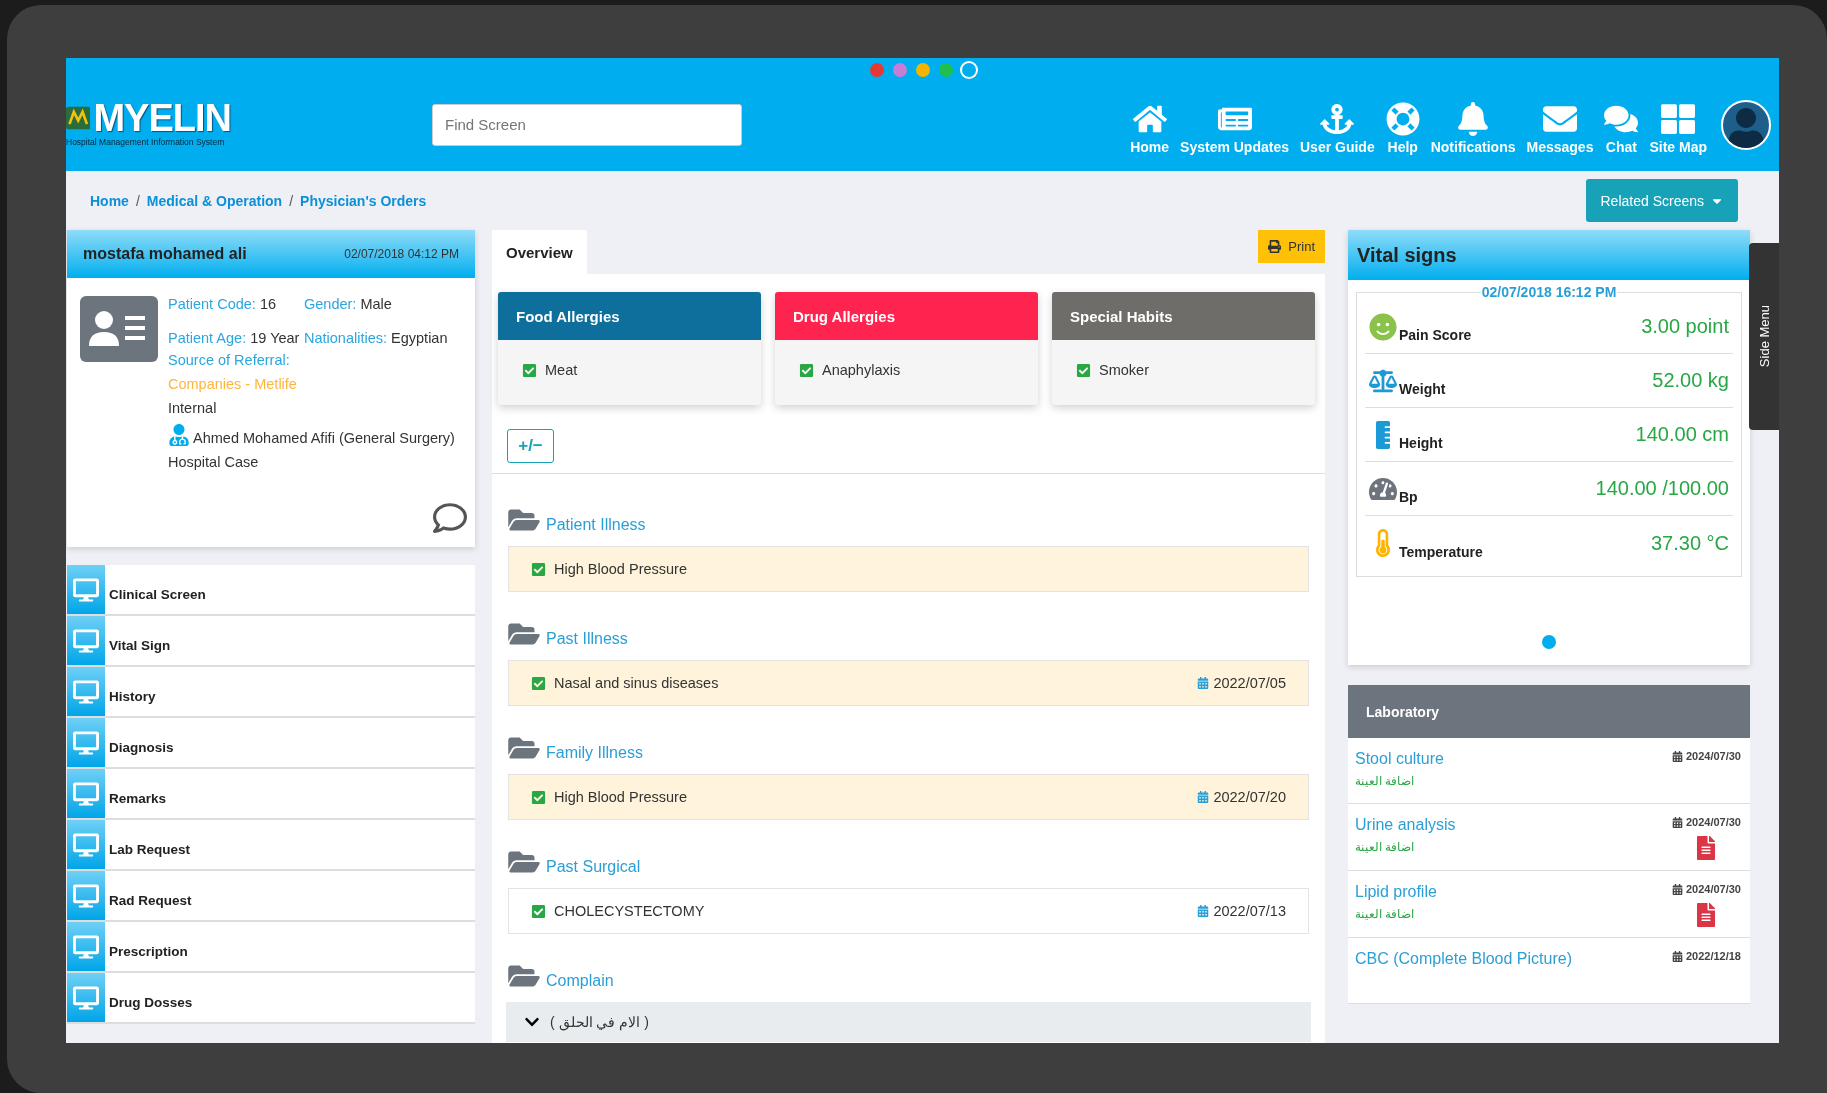 This screenshot has width=1827, height=1093. Describe the element at coordinates (214, 462) in the screenshot. I see `case-type: Hospital Case` at that location.